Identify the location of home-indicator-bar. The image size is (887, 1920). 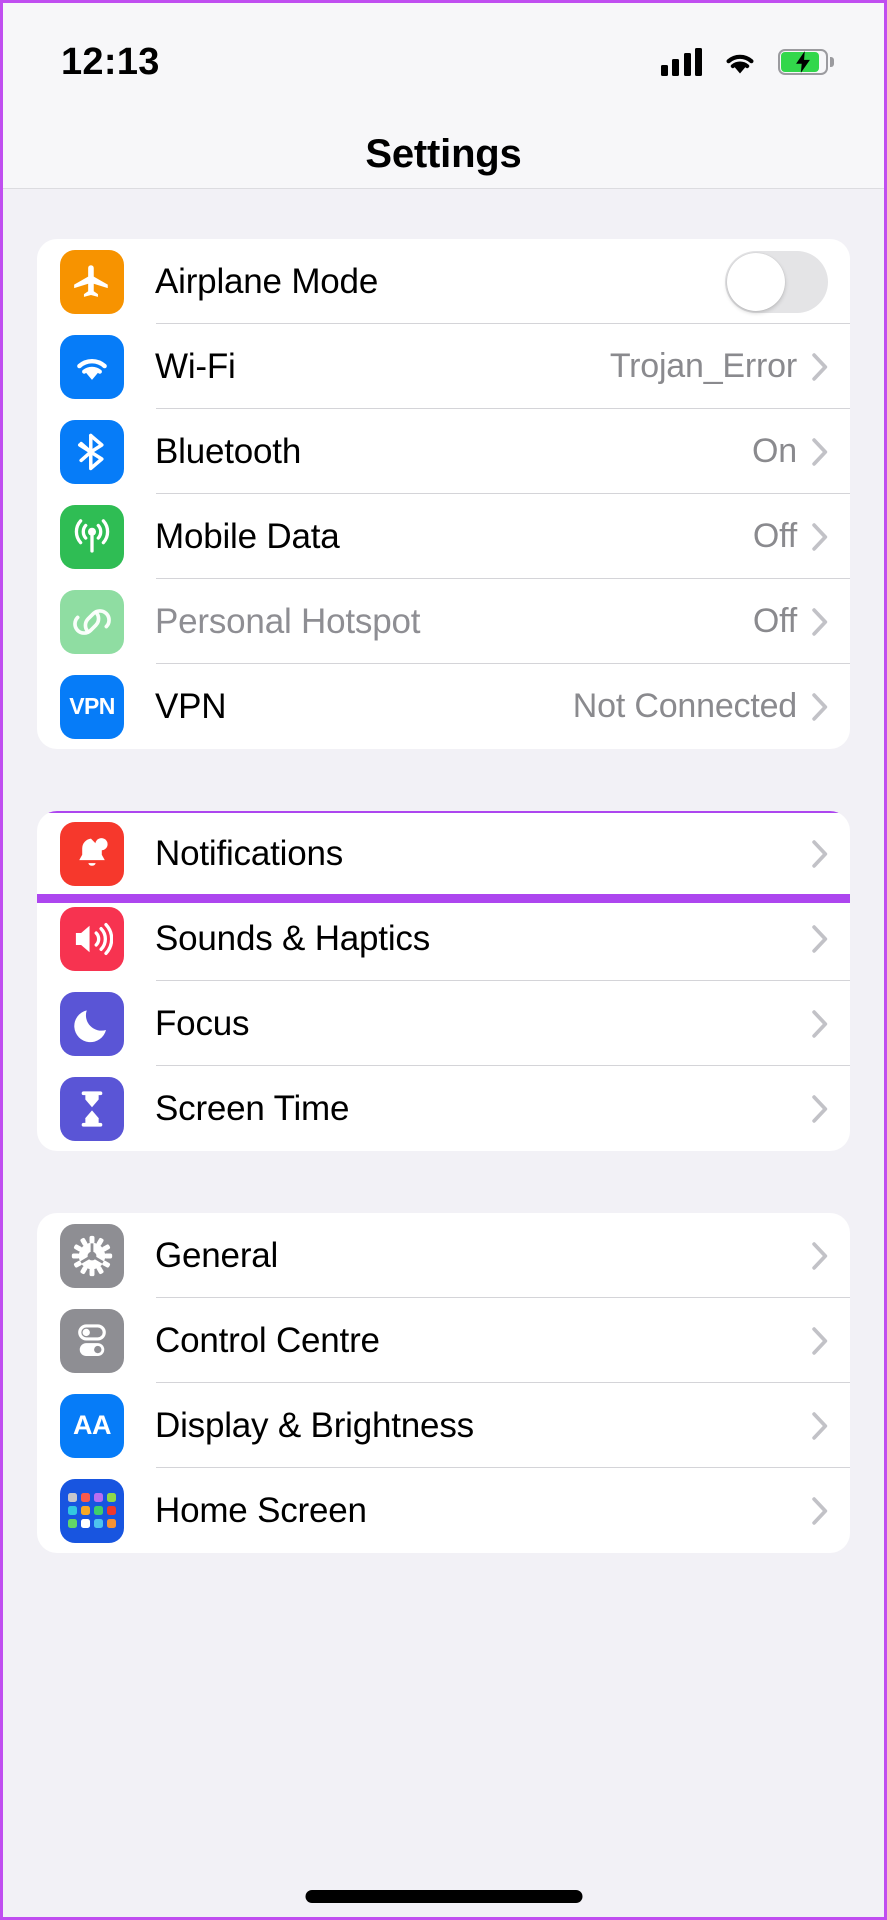
(443, 1896).